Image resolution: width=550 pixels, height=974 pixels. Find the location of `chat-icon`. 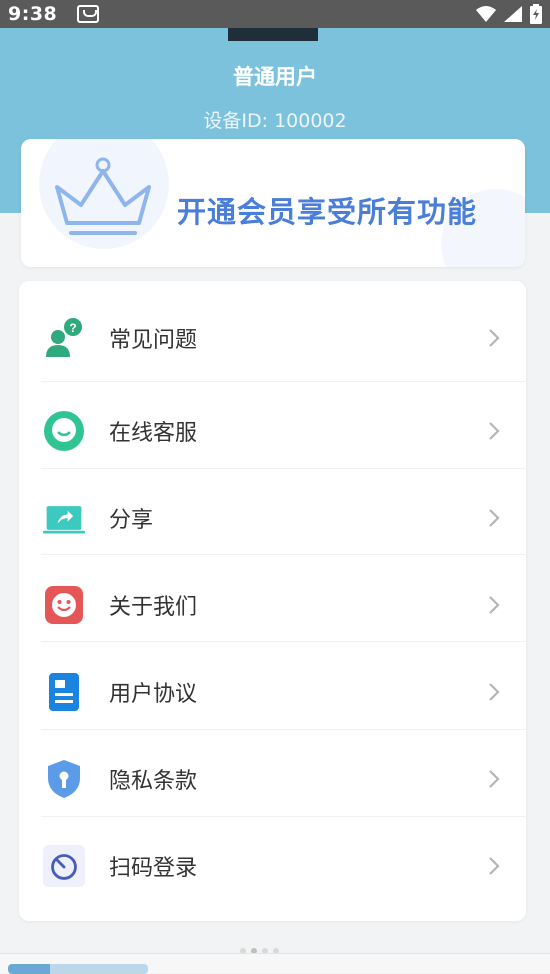

chat-icon is located at coordinates (64, 431).